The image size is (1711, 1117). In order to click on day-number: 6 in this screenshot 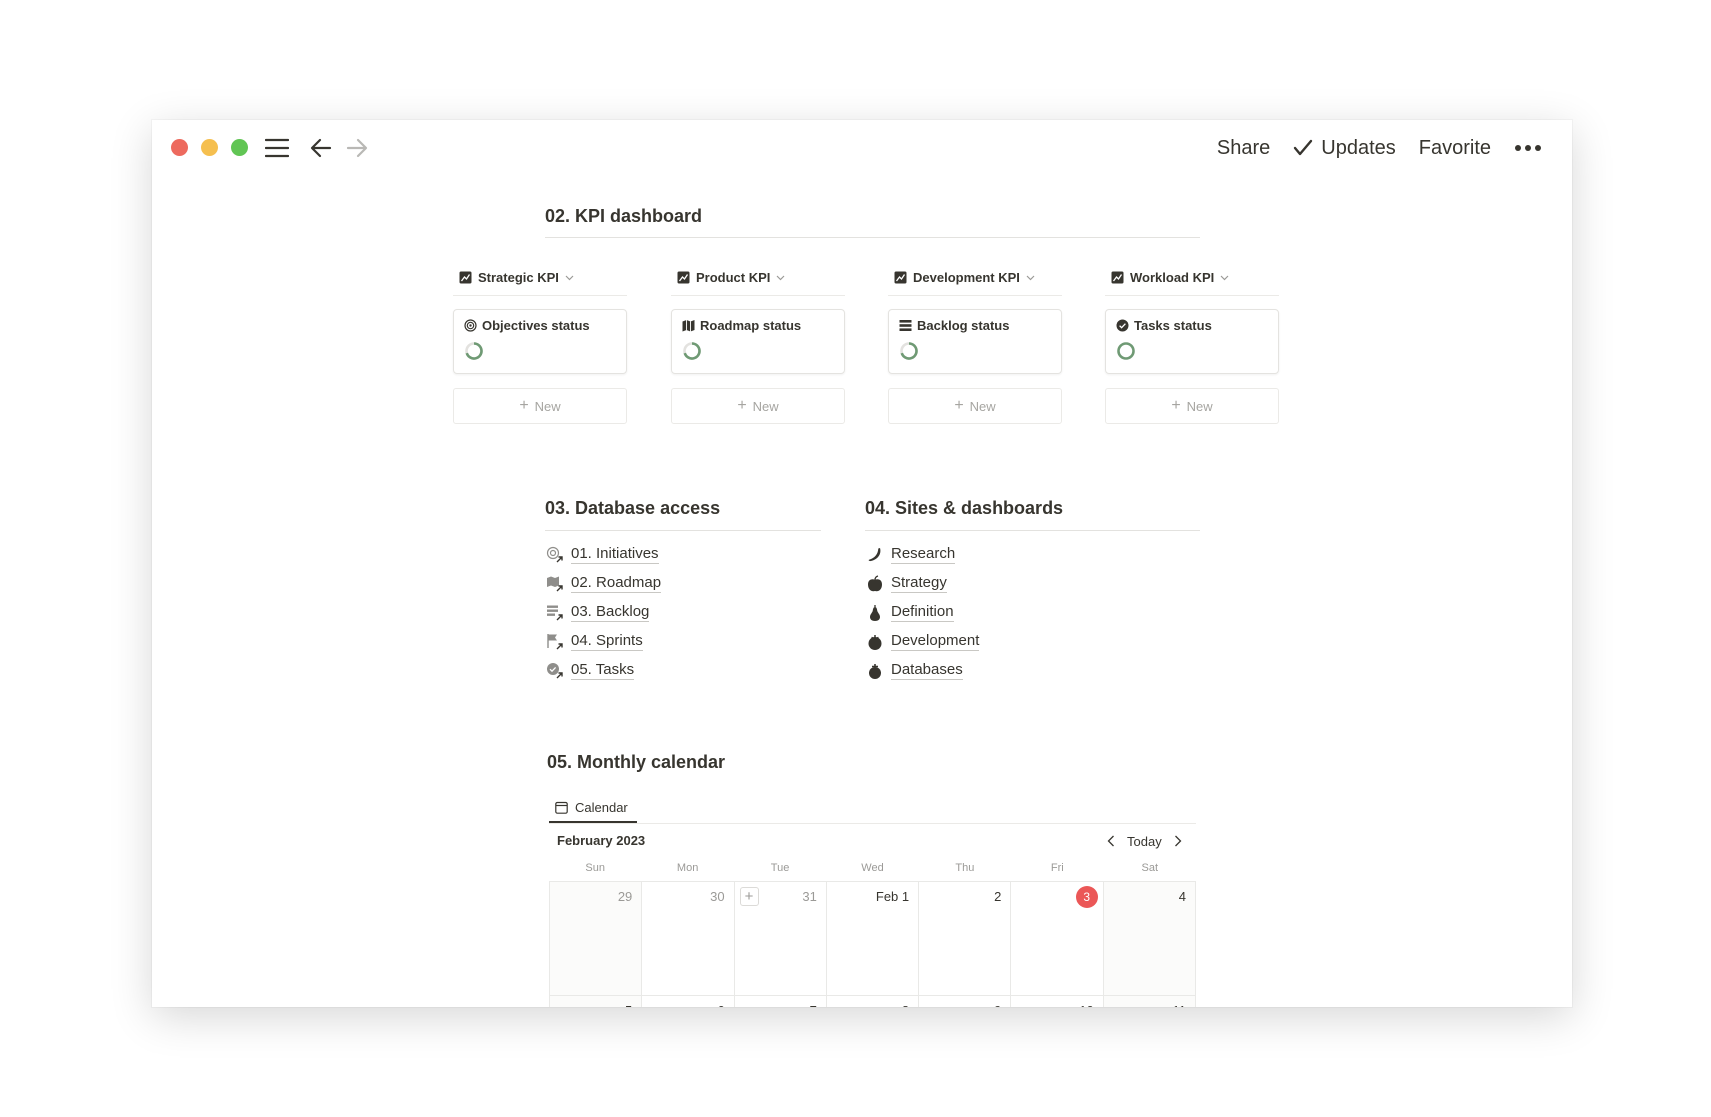, I will do `click(720, 1005)`.